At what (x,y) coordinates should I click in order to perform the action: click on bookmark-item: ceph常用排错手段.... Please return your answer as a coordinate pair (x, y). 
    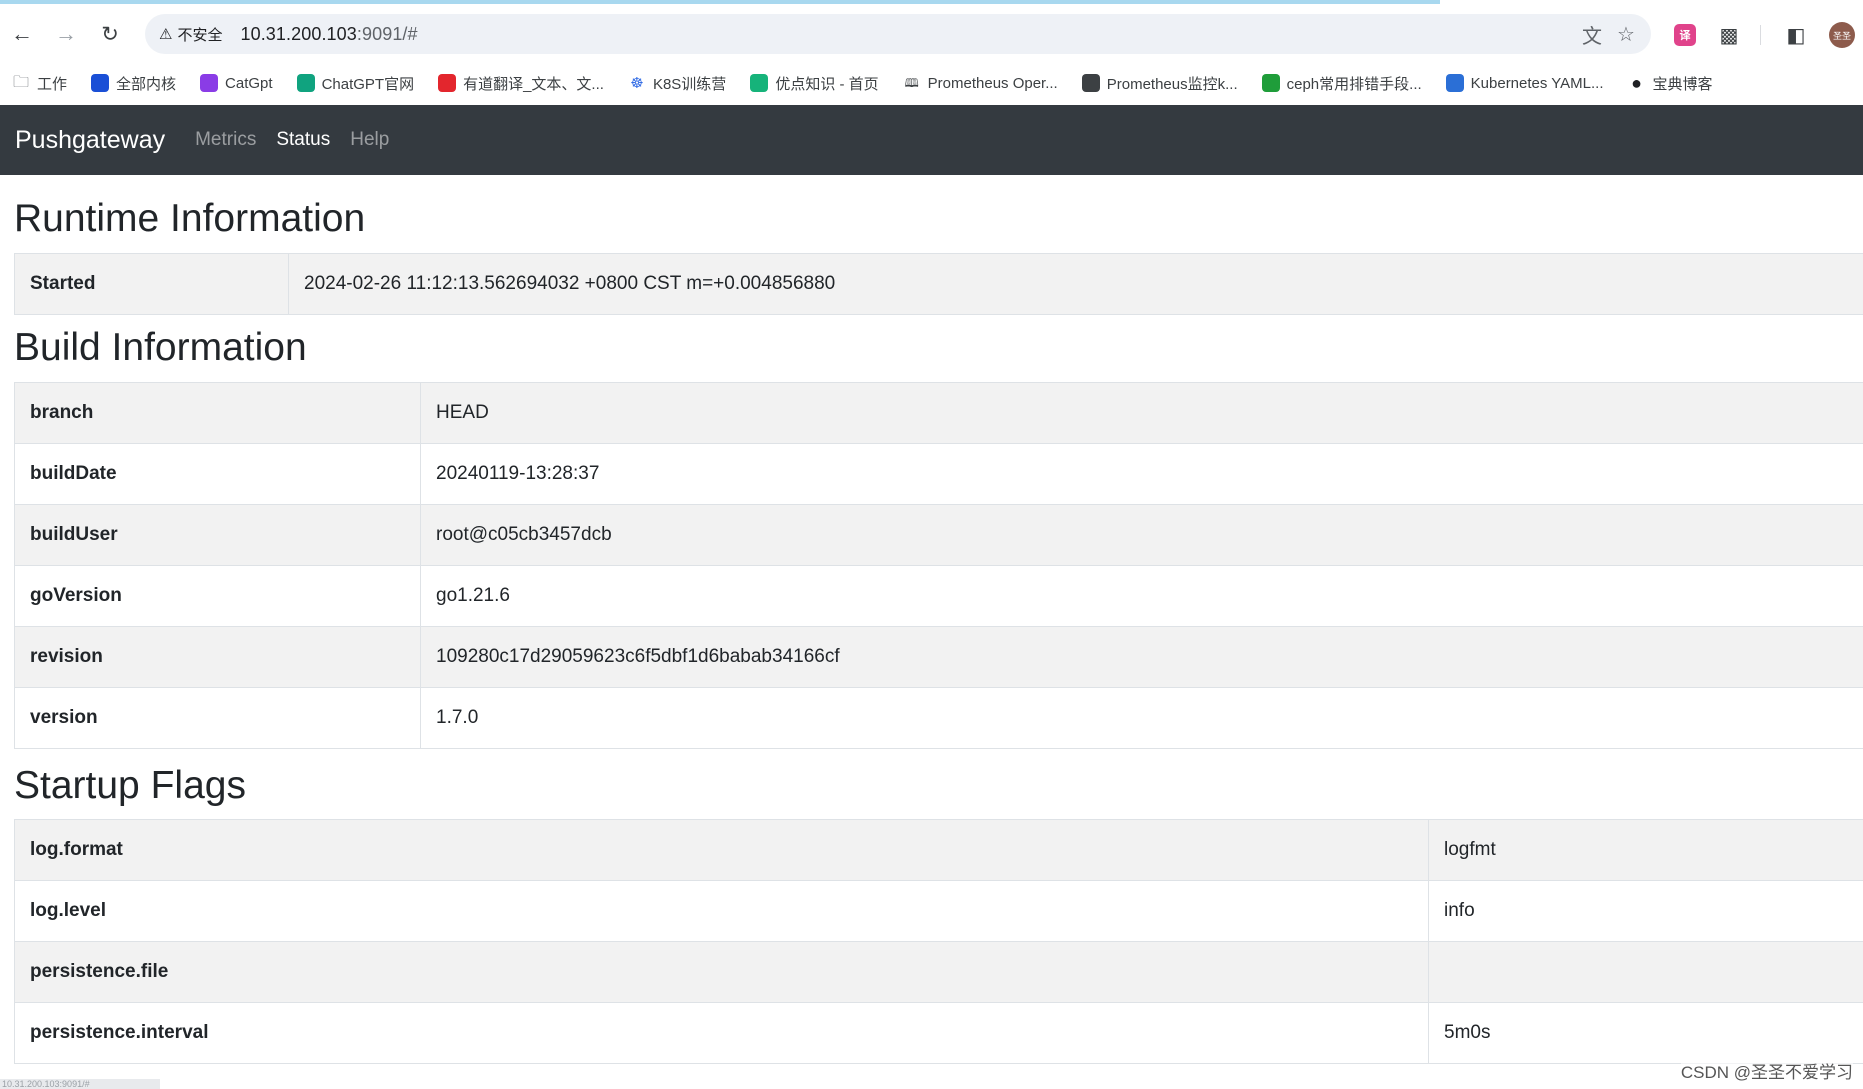
    Looking at the image, I should click on (1341, 83).